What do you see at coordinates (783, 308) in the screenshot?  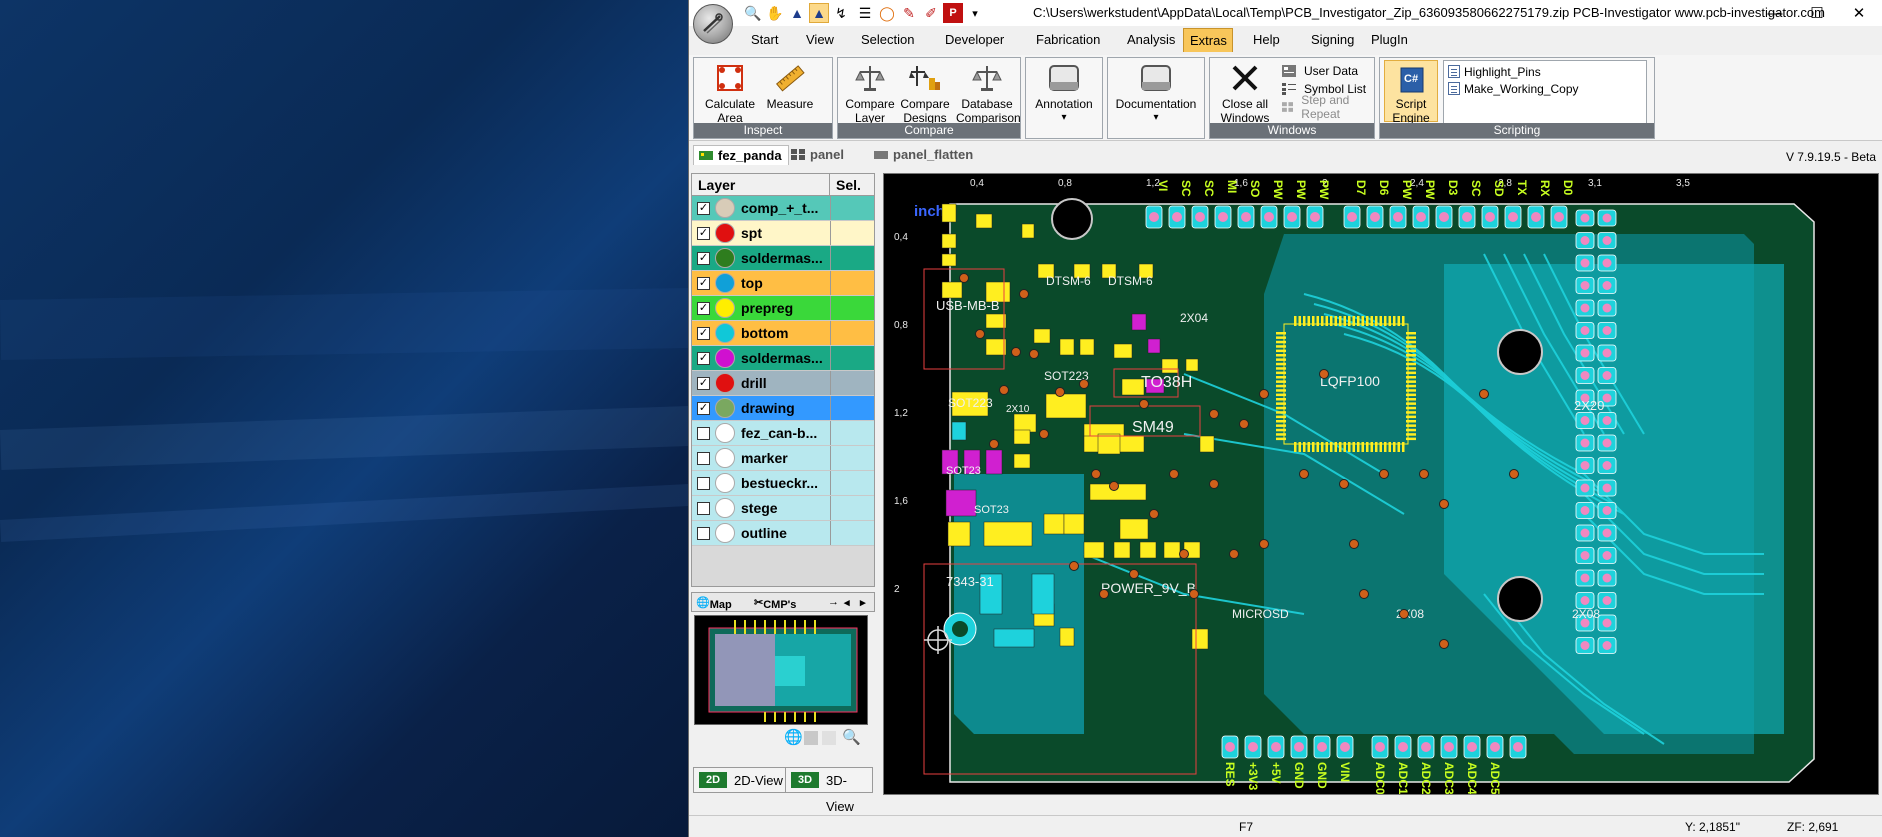 I see `layer-row: ✓ prepreg` at bounding box center [783, 308].